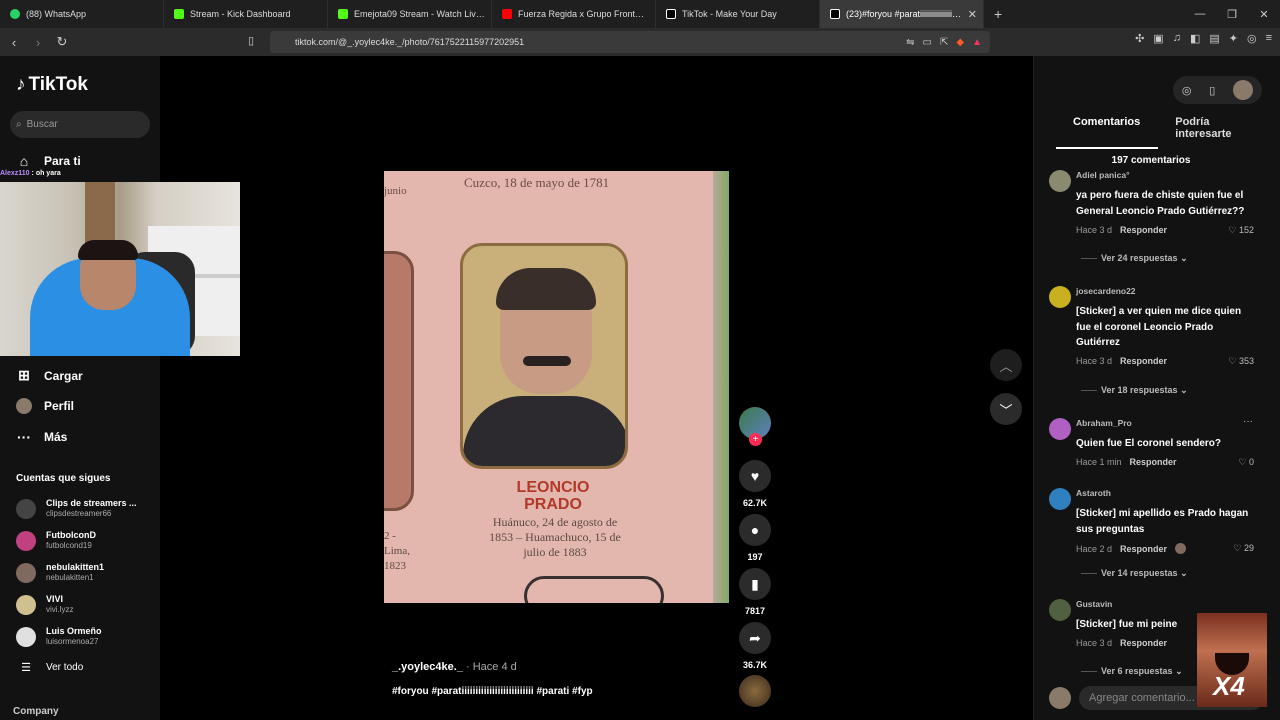 The image size is (1280, 720). Describe the element at coordinates (1134, 573) in the screenshot. I see `view-replies: Ver 14 respuestas ⌄` at that location.